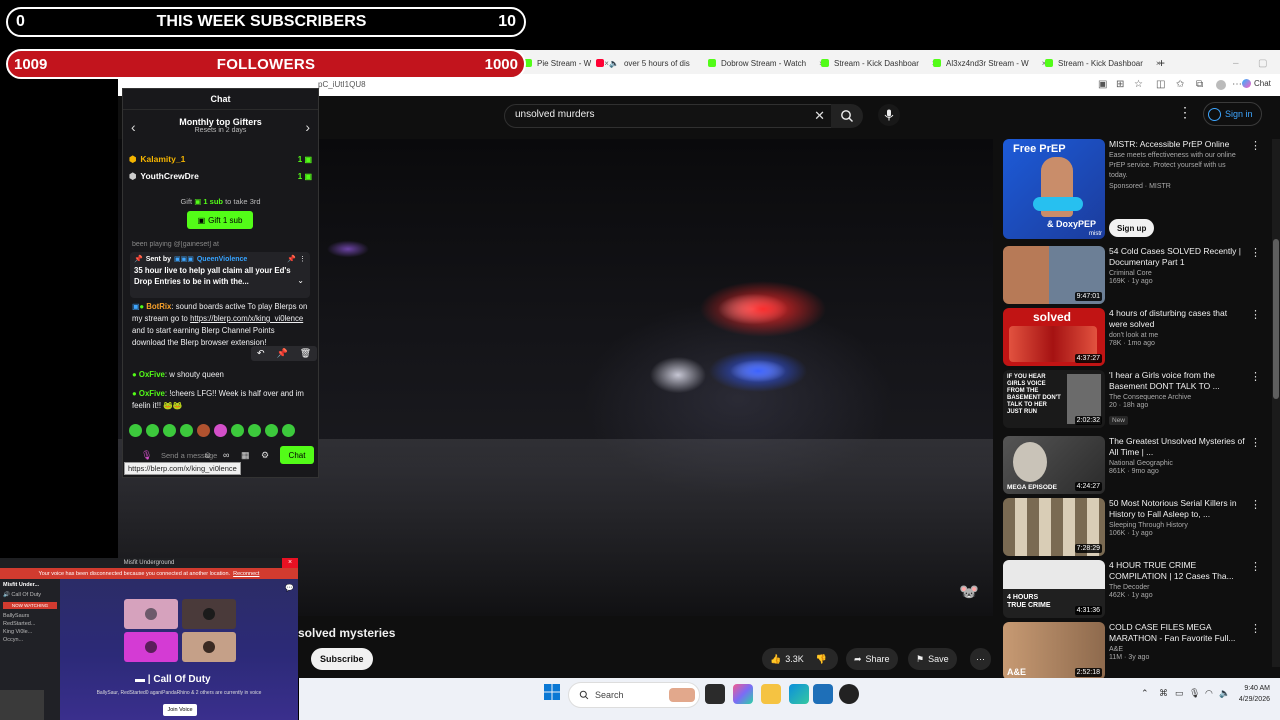  What do you see at coordinates (1179, 693) in the screenshot?
I see `display-icon: ▭` at bounding box center [1179, 693].